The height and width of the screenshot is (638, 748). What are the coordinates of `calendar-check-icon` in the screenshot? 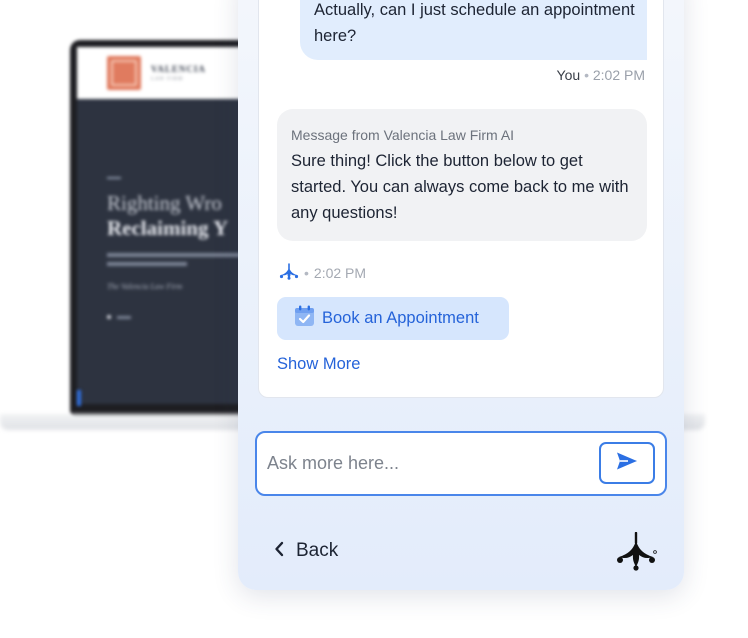 It's located at (304, 318).